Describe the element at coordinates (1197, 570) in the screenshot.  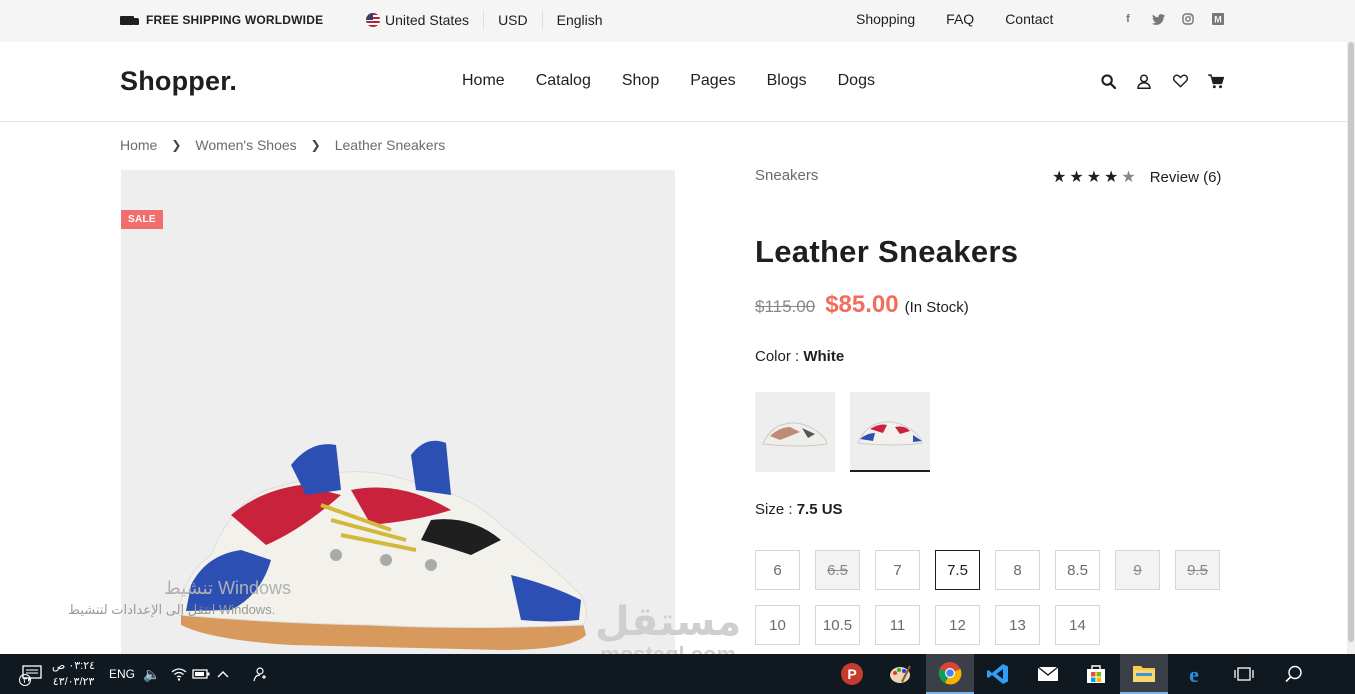
I see `size-option-9-5: 9.5` at that location.